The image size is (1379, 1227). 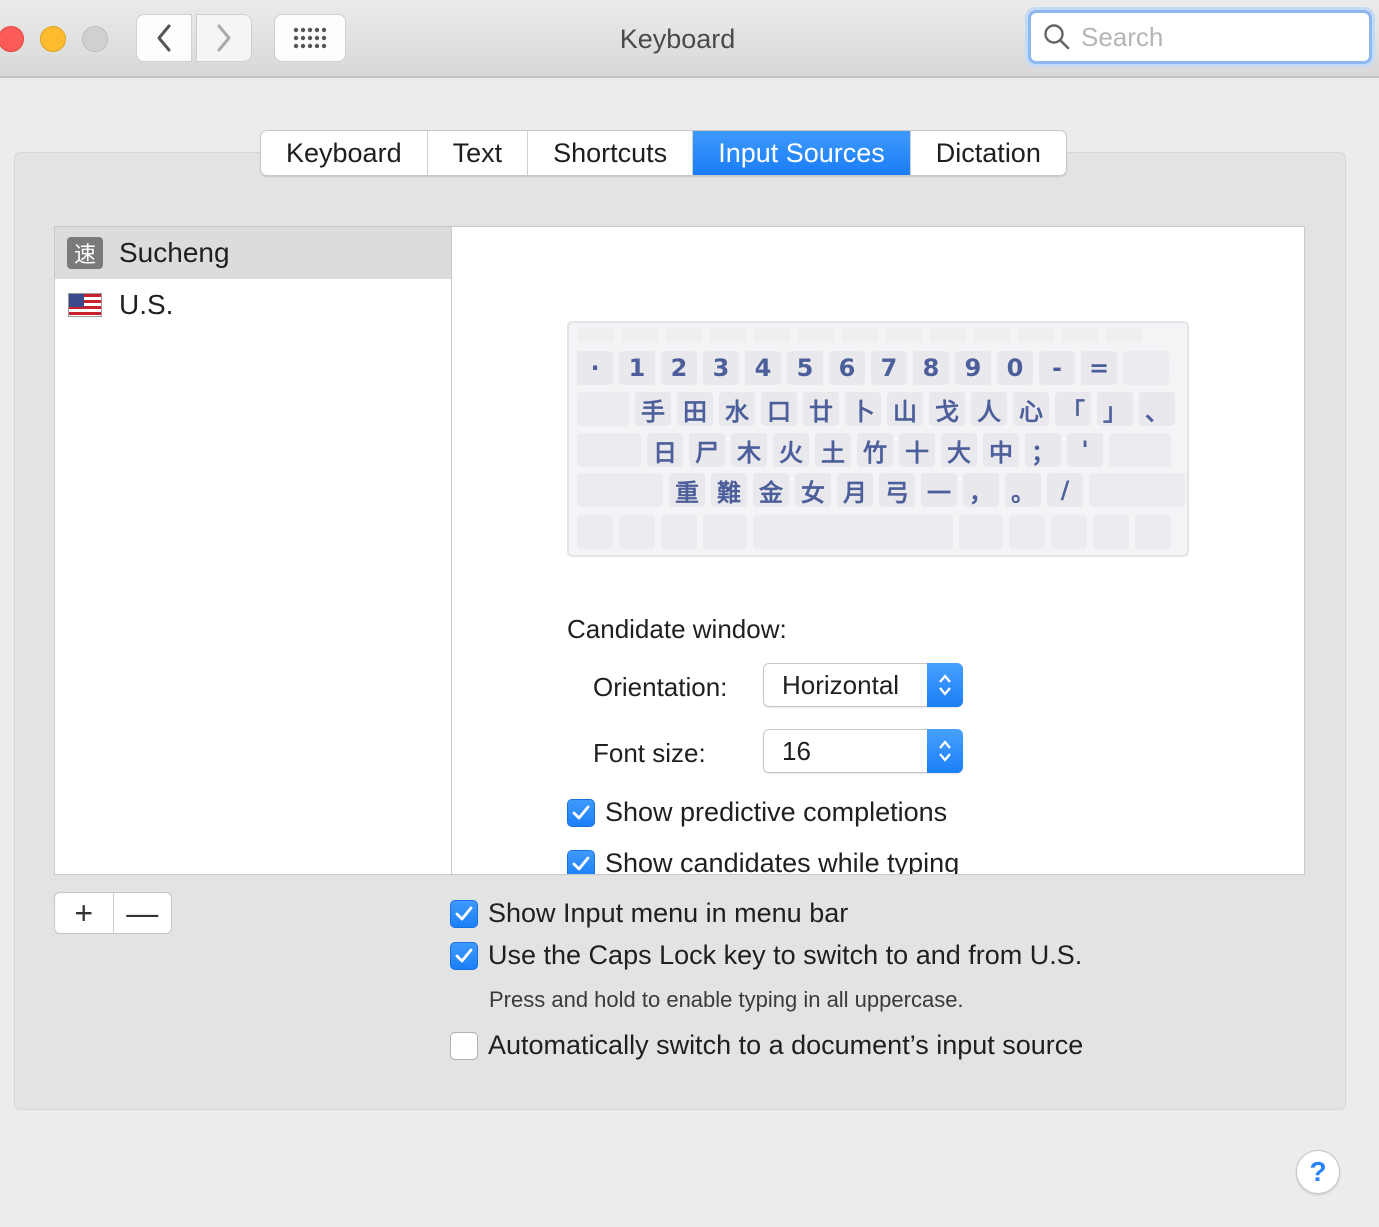 What do you see at coordinates (947, 409) in the screenshot?
I see `key: 戈` at bounding box center [947, 409].